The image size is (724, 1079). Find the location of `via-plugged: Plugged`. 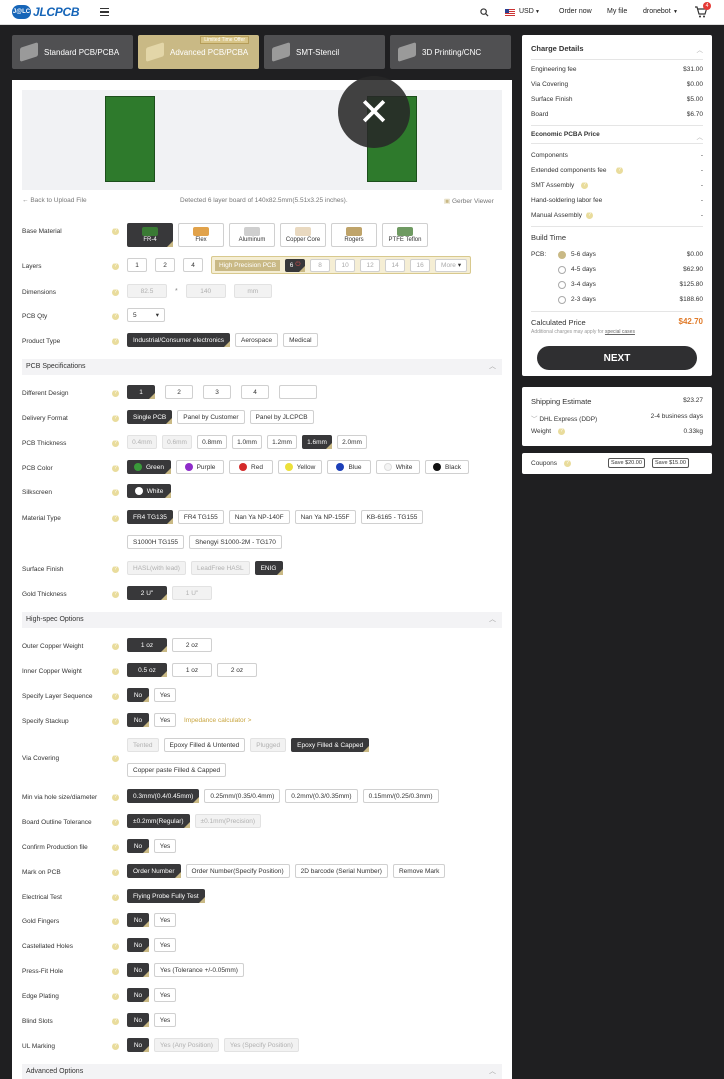

via-plugged: Plugged is located at coordinates (268, 745).